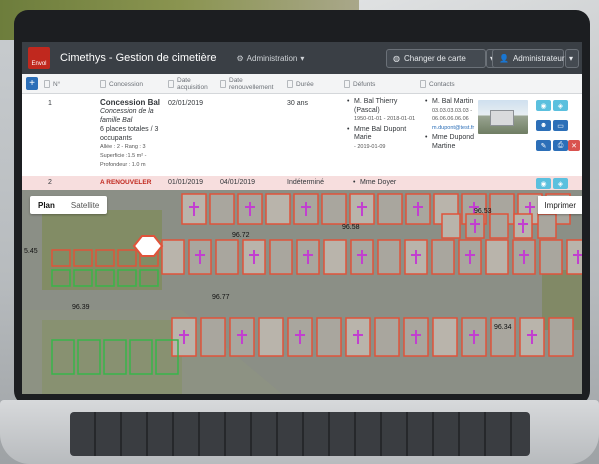 The height and width of the screenshot is (464, 599). Describe the element at coordinates (442, 84) in the screenshot. I see `header-contacts-label: Contacts` at that location.